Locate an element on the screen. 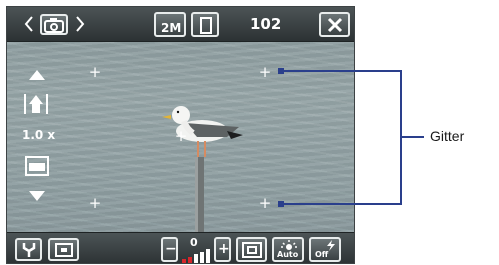 This screenshot has height=265, width=499. flash-label: Off is located at coordinates (322, 254).